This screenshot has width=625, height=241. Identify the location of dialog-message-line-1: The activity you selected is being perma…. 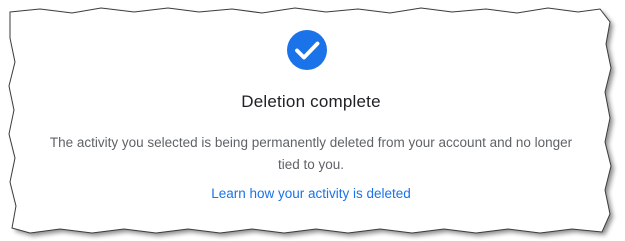
(311, 142).